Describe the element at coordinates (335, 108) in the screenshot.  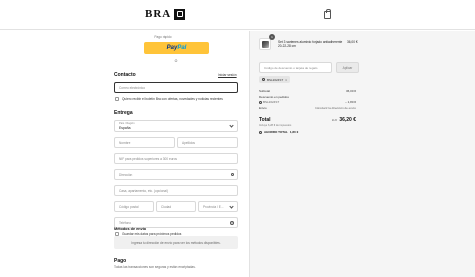
I see `shipping-value: Introducir la dirección de envío` at that location.